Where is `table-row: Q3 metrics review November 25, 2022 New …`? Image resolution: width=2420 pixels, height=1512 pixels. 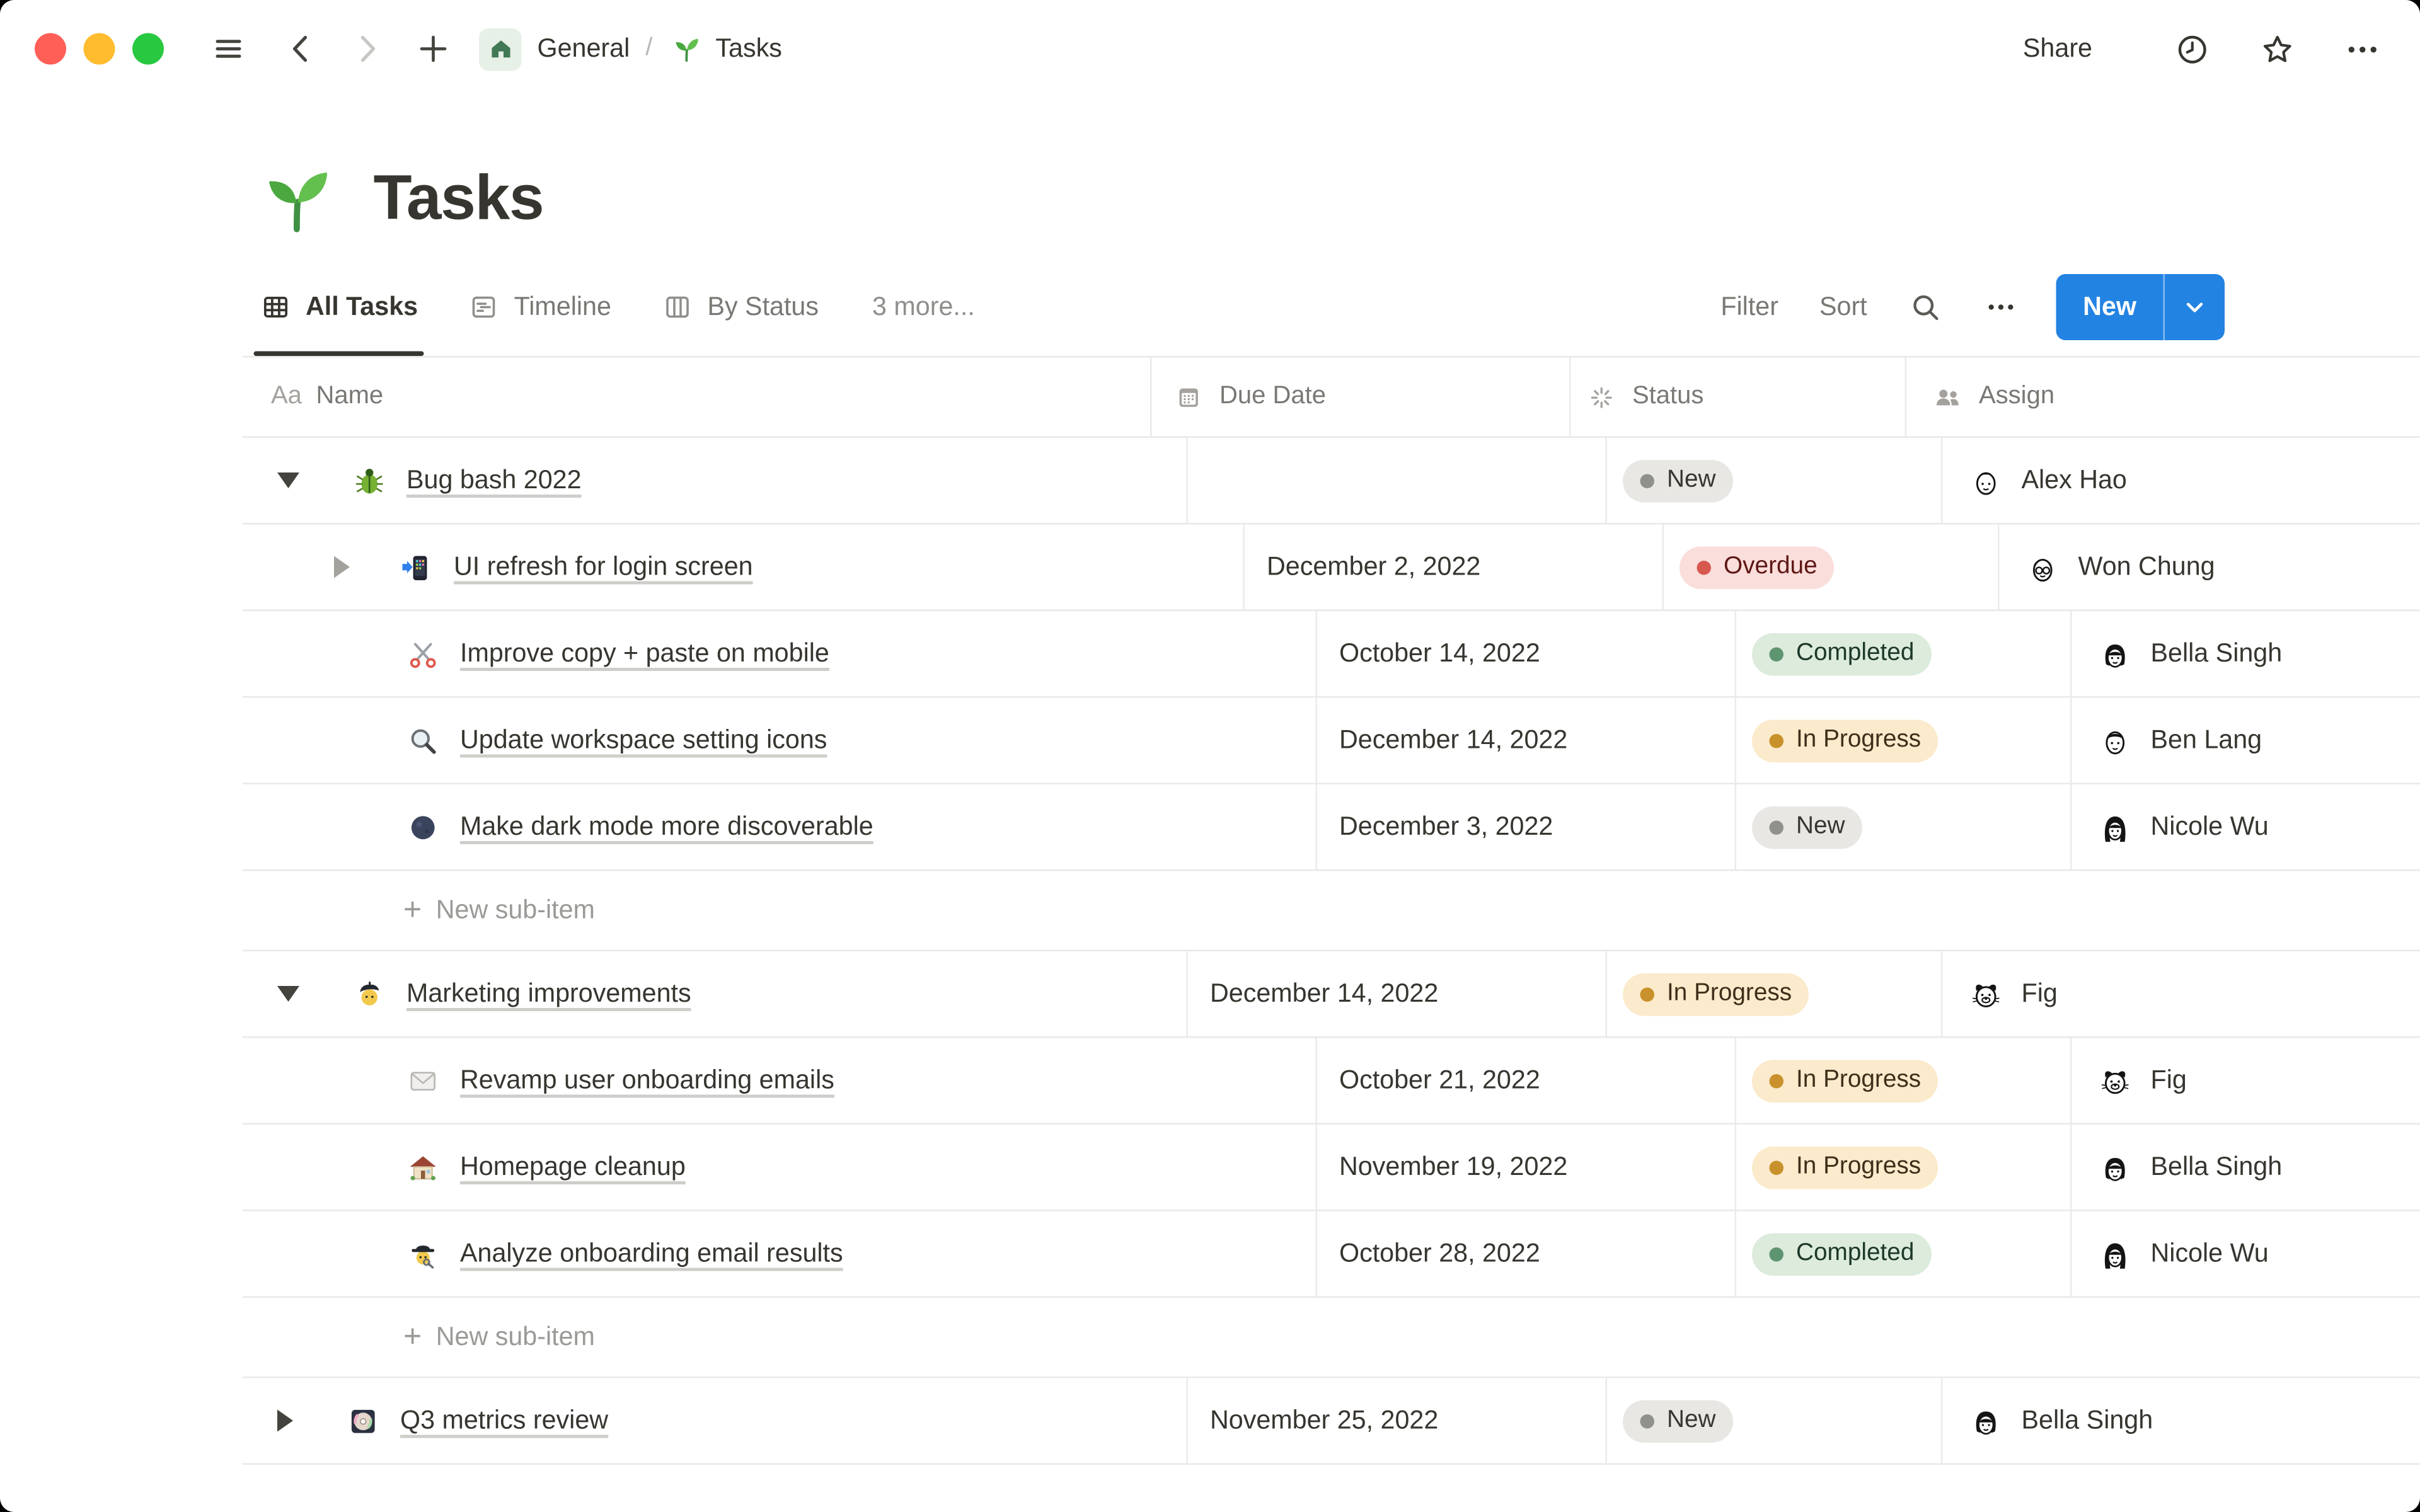 table-row: Q3 metrics review November 25, 2022 New … is located at coordinates (1332, 1421).